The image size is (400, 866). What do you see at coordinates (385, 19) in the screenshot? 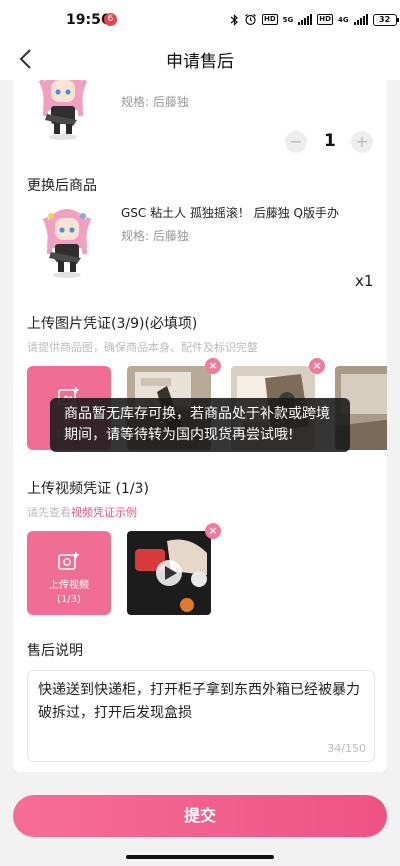
I see `battery-icon: 32` at bounding box center [385, 19].